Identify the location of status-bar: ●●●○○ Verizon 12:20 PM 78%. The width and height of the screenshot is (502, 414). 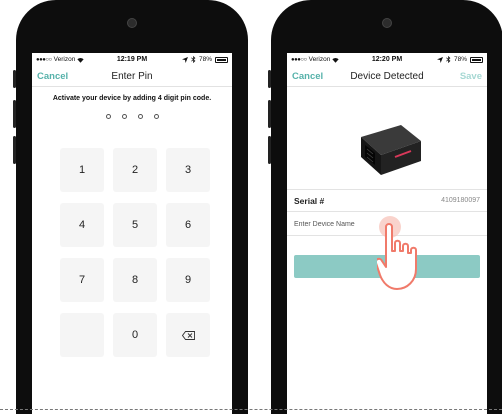
(387, 59).